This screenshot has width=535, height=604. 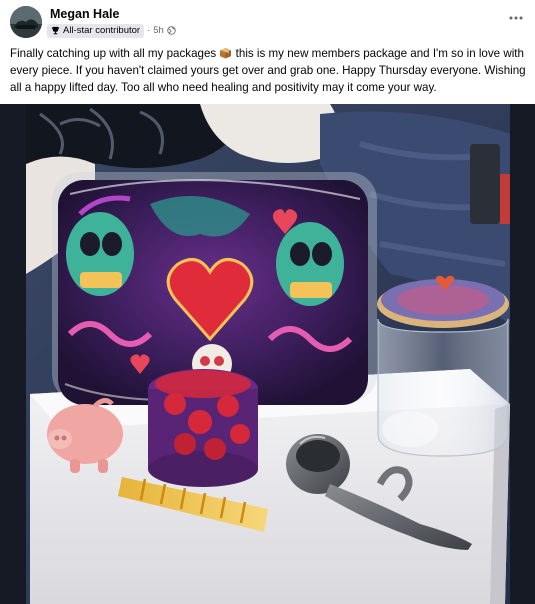 What do you see at coordinates (102, 30) in the screenshot?
I see `badge-label: All-star contributor` at bounding box center [102, 30].